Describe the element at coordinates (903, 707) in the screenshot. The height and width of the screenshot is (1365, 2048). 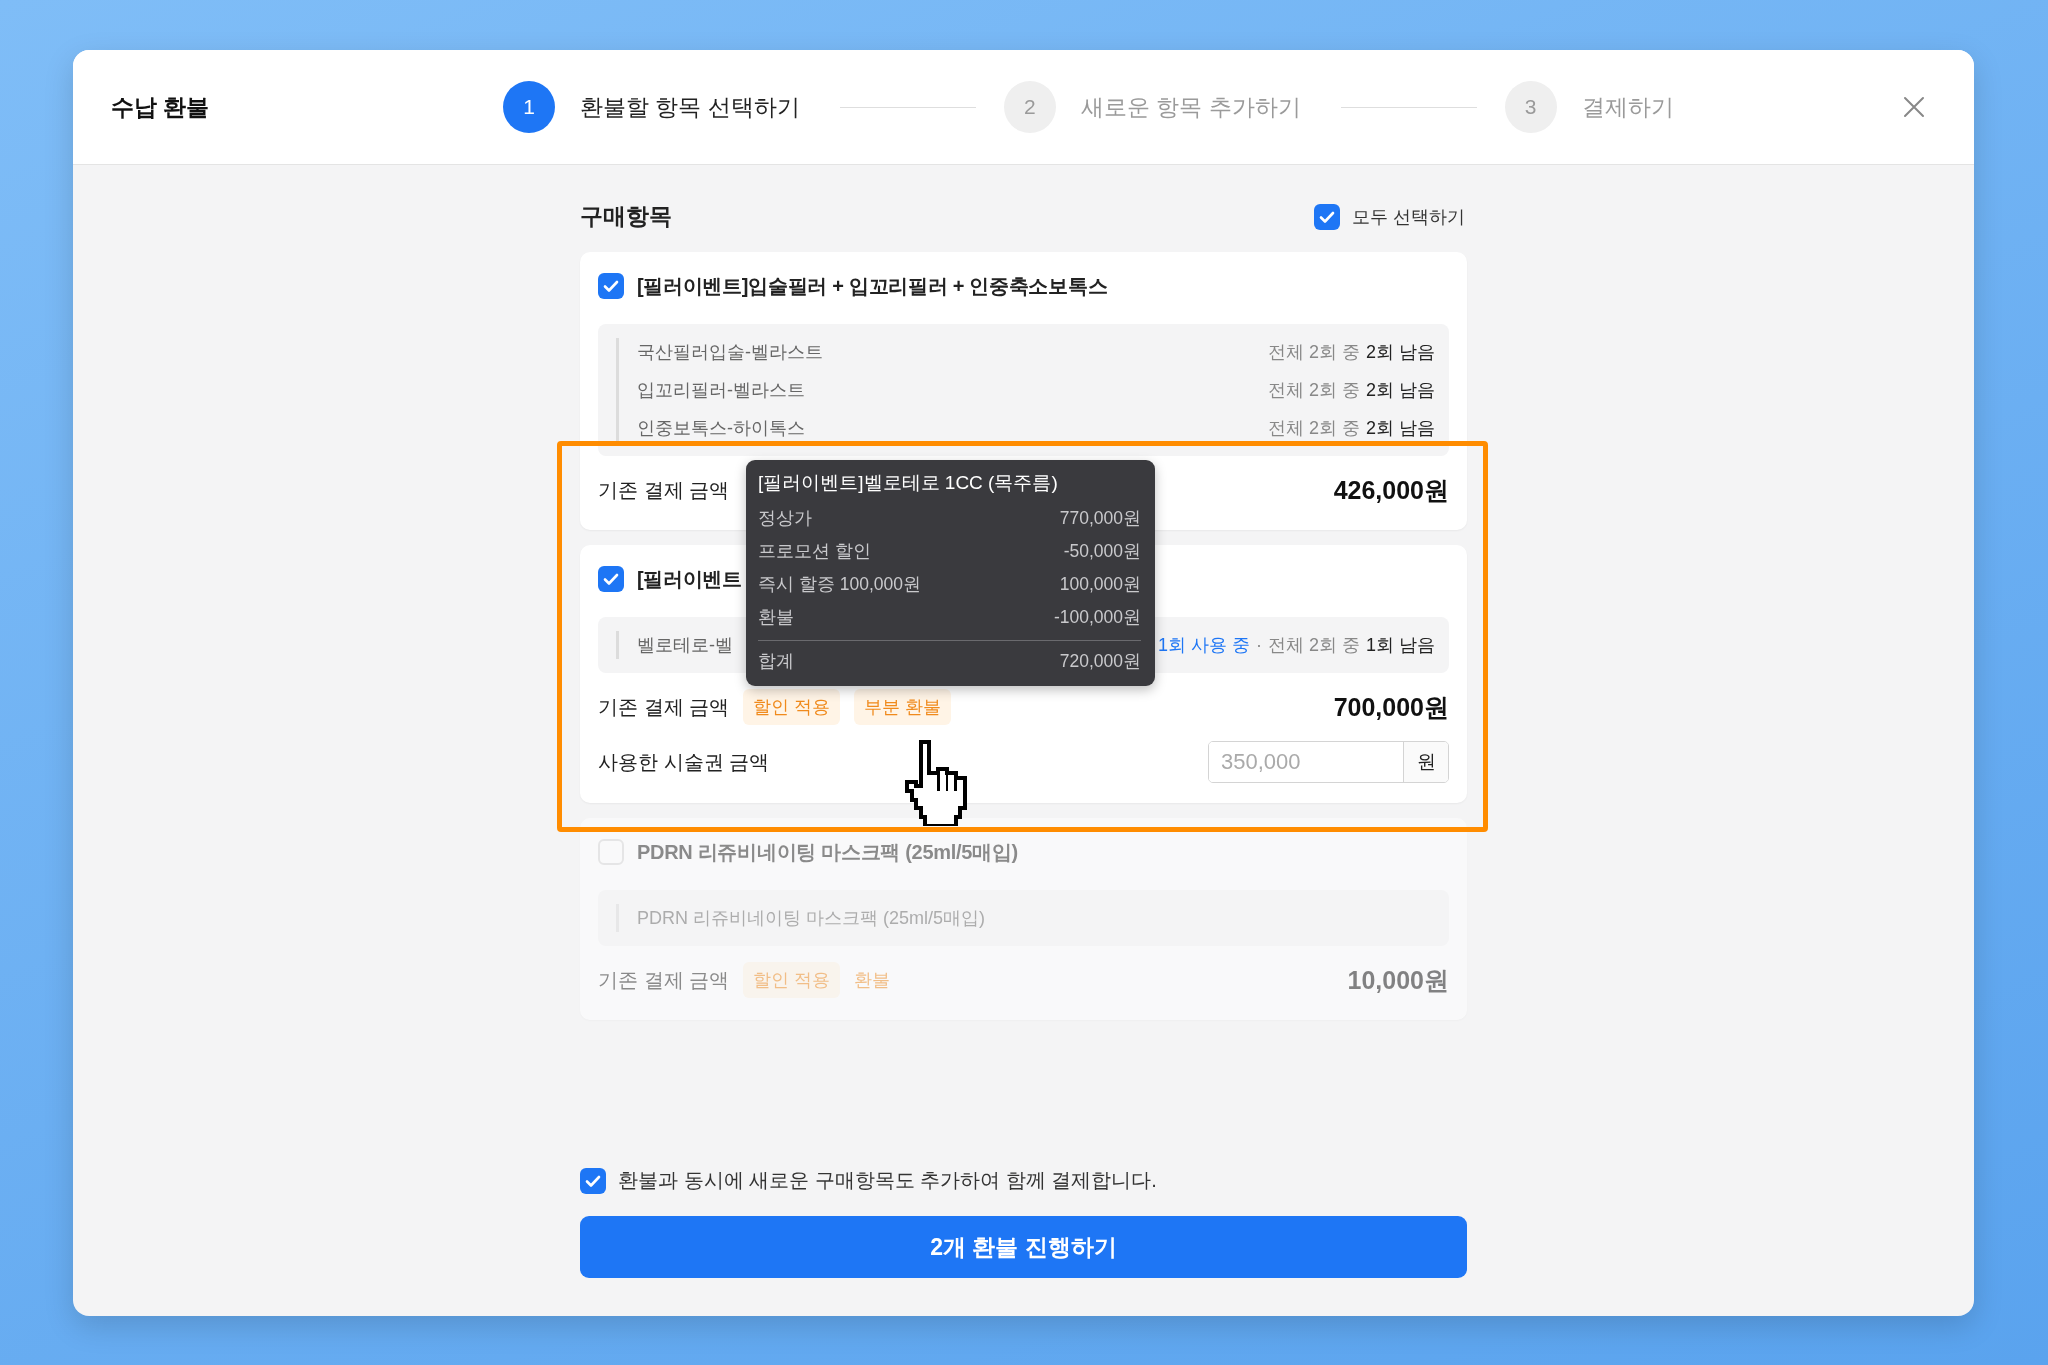
I see `status-tag: 부분 환불` at that location.